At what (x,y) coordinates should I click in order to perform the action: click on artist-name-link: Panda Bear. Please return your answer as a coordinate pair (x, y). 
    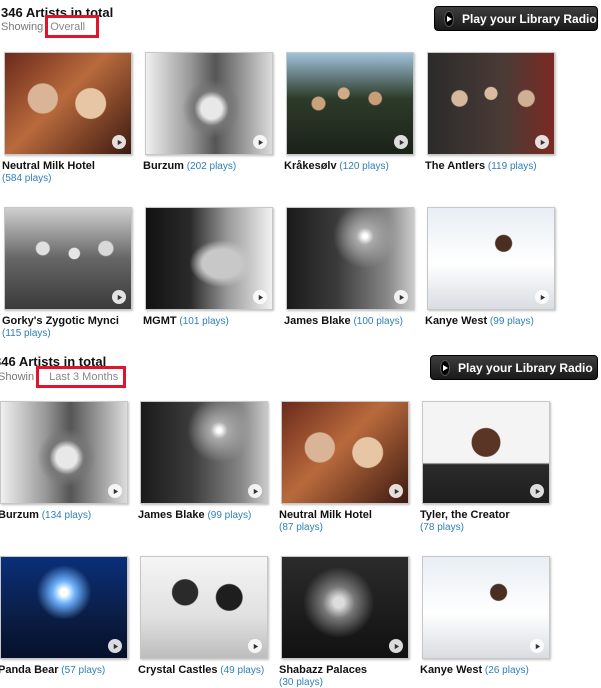
    Looking at the image, I should click on (29, 670).